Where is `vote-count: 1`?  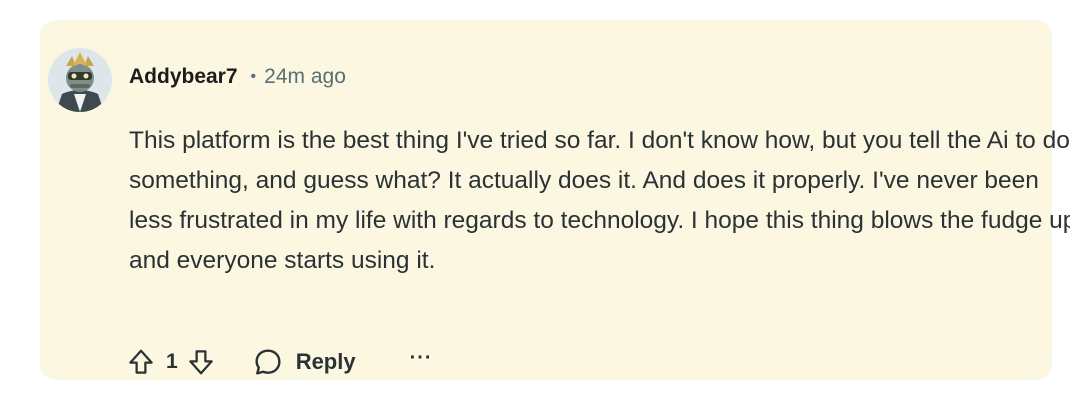 vote-count: 1 is located at coordinates (172, 361).